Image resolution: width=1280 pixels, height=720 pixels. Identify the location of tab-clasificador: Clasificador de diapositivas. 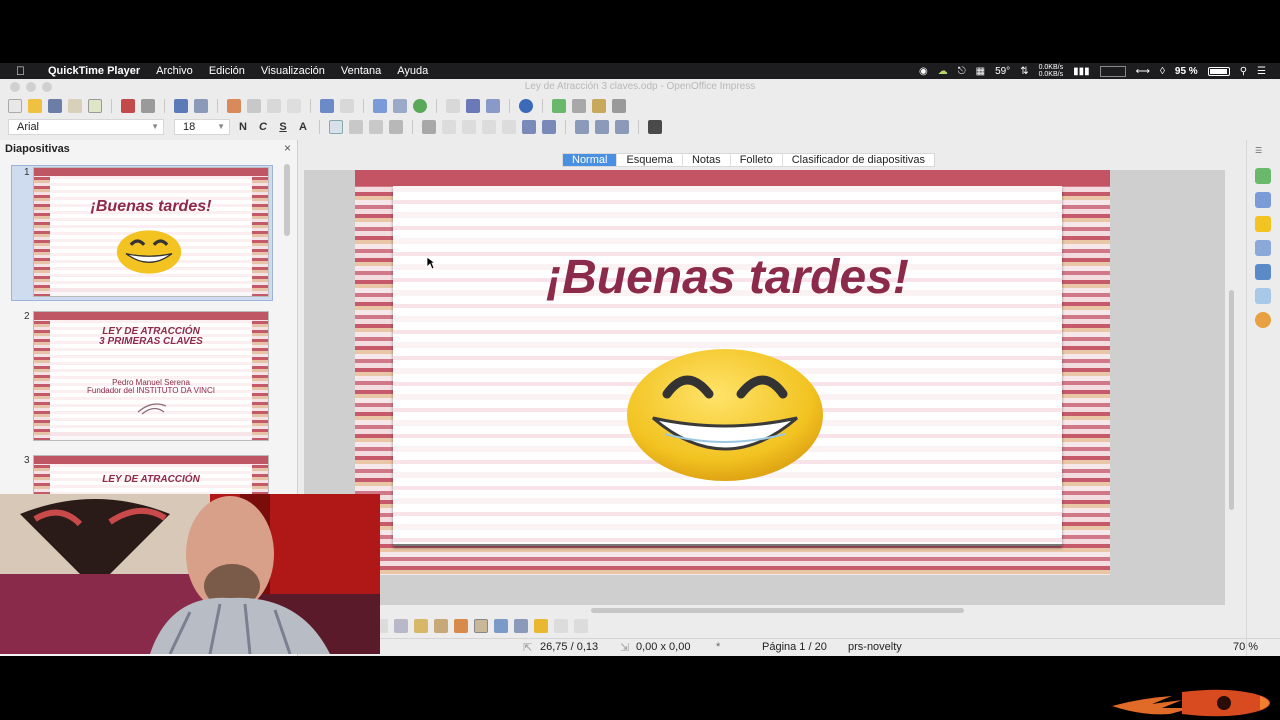
(858, 160).